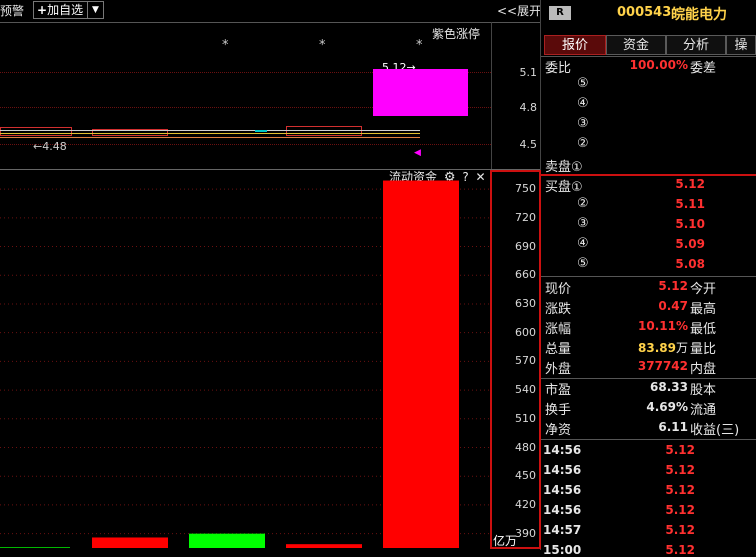  Describe the element at coordinates (663, 326) in the screenshot. I see `stat-number: 10.11%` at that location.